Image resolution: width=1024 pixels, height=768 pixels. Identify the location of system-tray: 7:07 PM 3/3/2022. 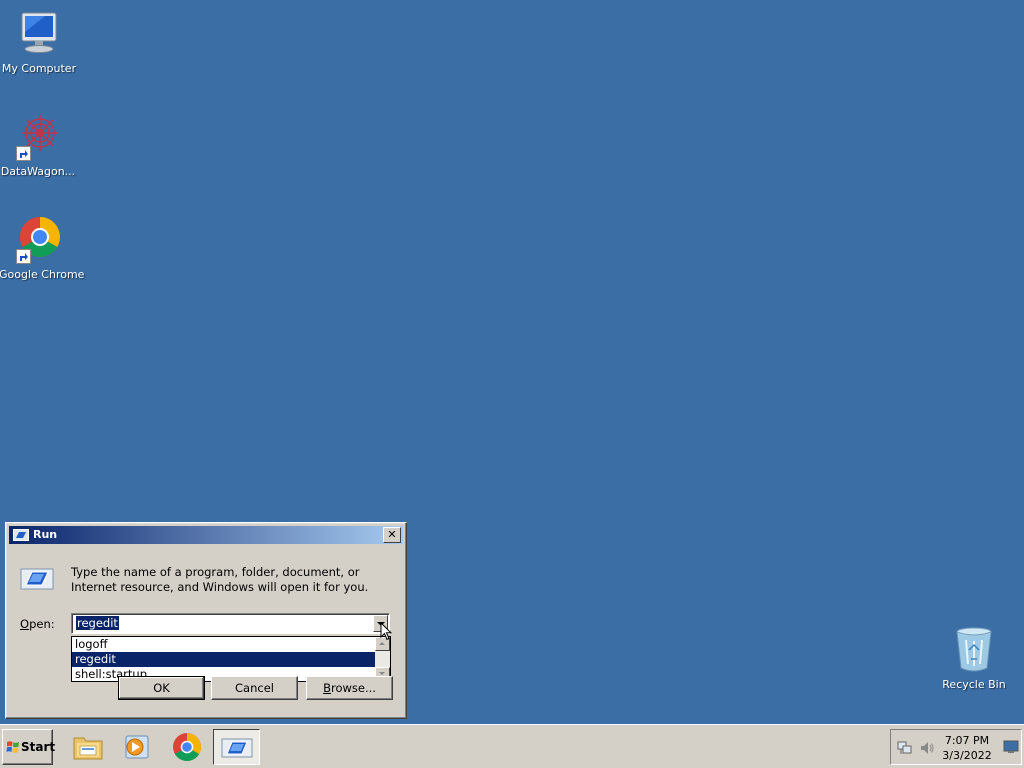
(956, 747).